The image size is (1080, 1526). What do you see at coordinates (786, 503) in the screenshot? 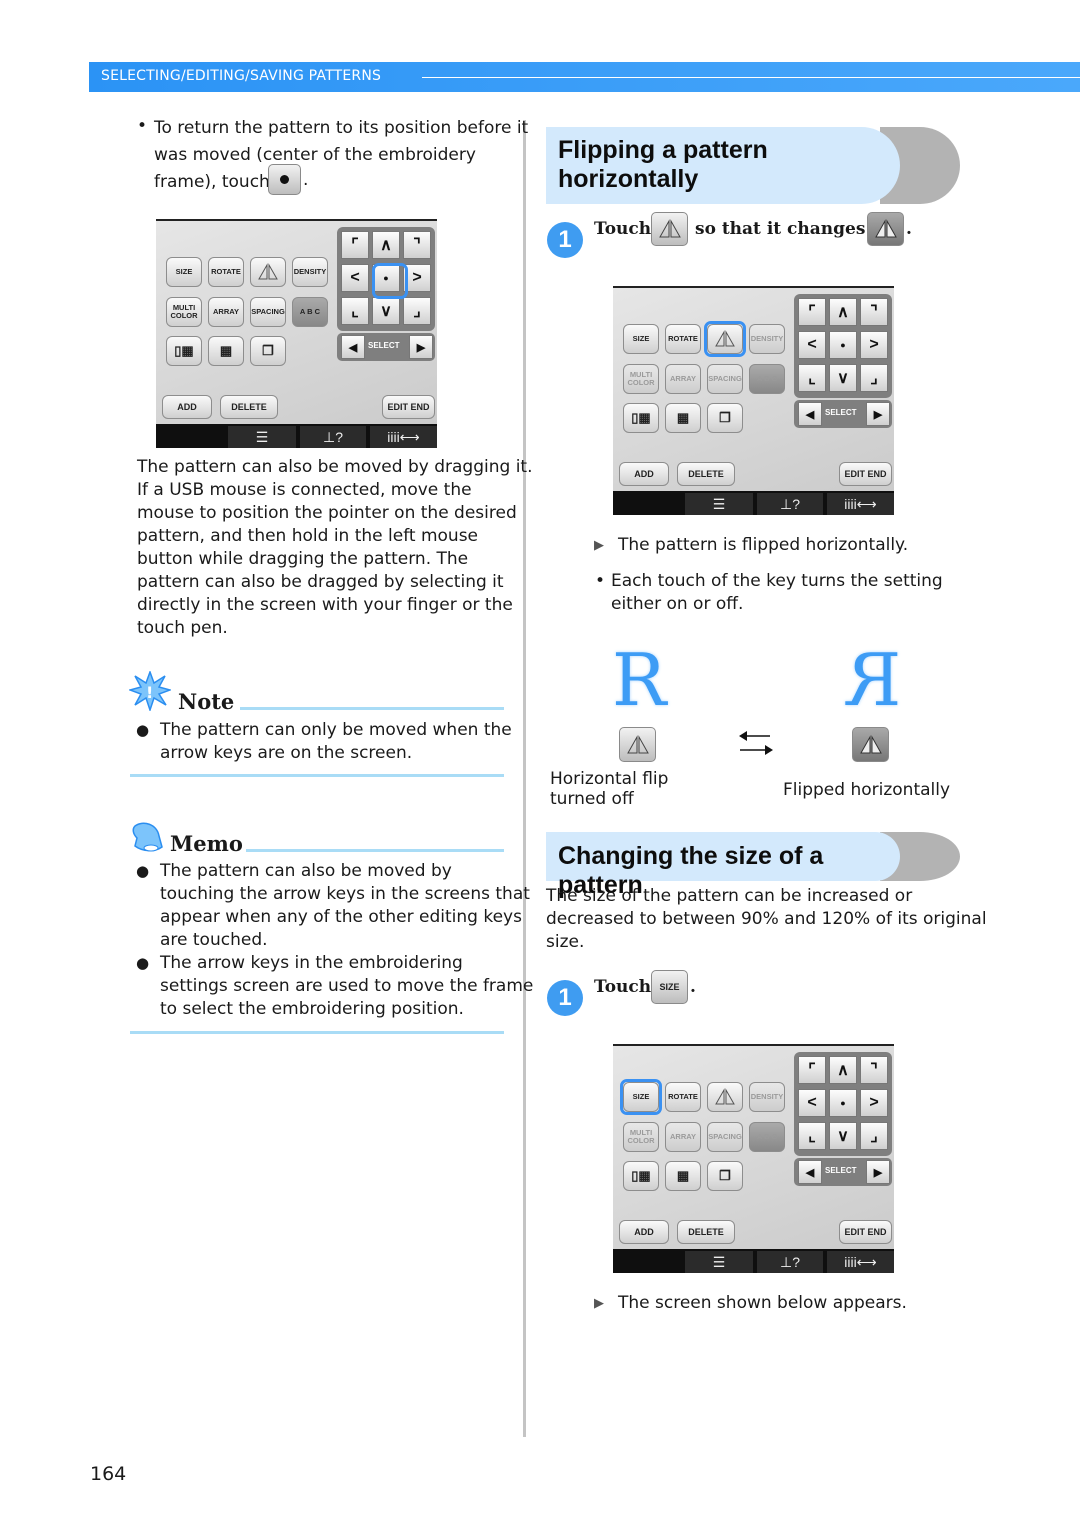
I see `presser-foot-icon: ⊥` at bounding box center [786, 503].